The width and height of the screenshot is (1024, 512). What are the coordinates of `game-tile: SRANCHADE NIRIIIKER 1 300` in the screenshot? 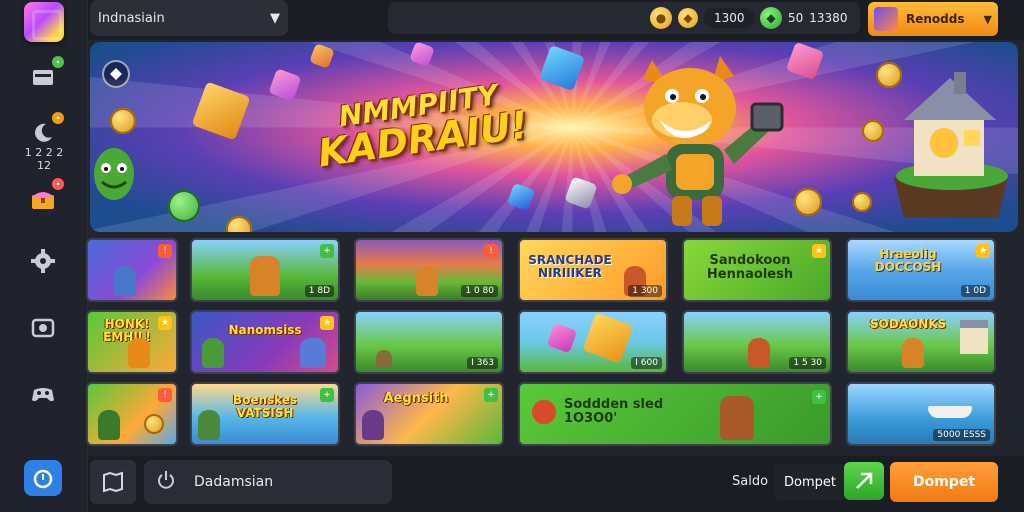 It's located at (593, 270).